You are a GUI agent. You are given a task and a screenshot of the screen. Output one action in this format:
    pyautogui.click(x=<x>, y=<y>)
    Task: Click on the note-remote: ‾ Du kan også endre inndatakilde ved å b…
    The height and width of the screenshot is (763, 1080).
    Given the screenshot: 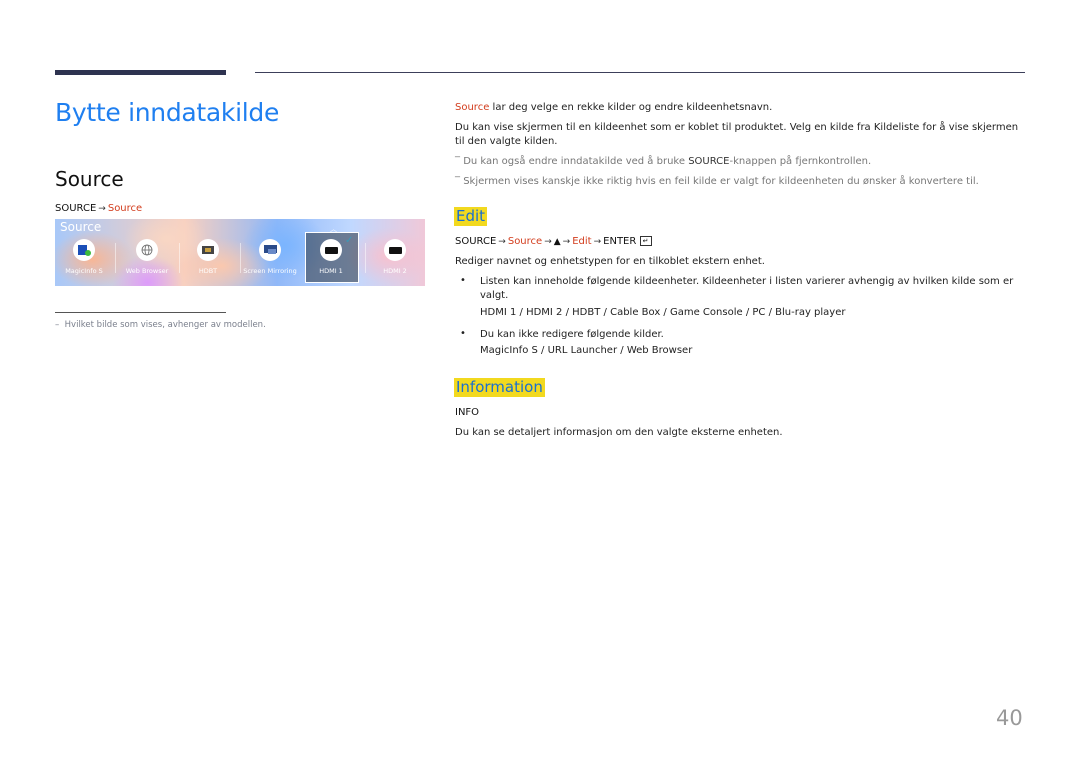 What is the action you would take?
    pyautogui.click(x=663, y=161)
    